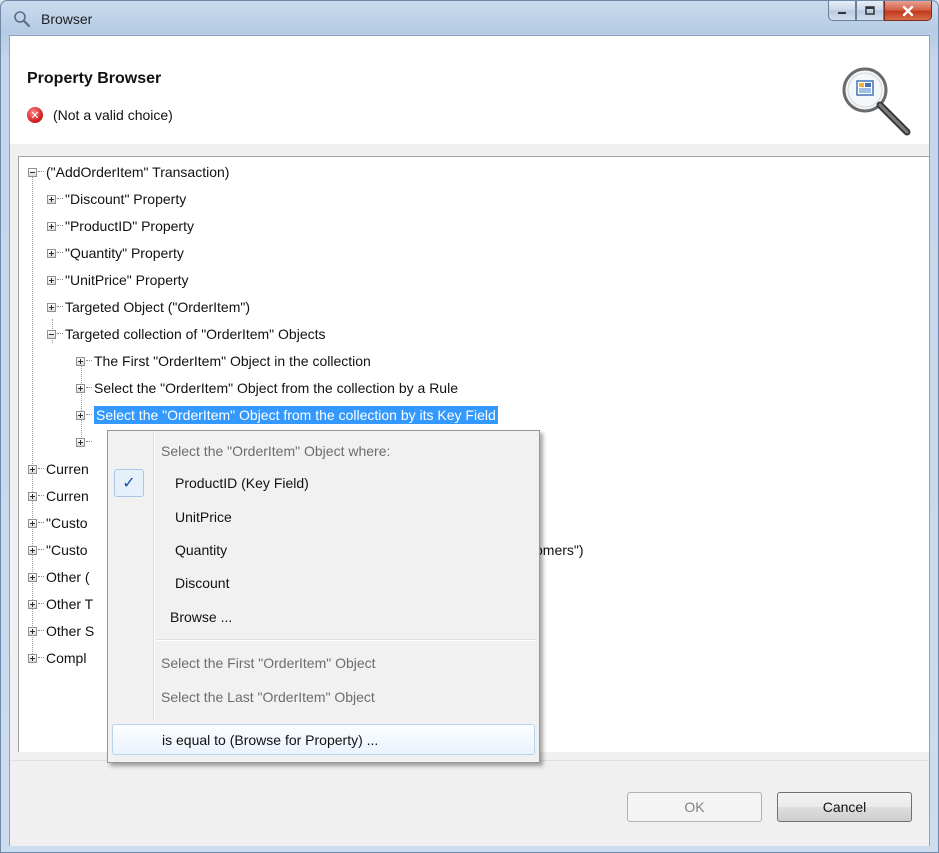  I want to click on tree-item, so click(85, 442).